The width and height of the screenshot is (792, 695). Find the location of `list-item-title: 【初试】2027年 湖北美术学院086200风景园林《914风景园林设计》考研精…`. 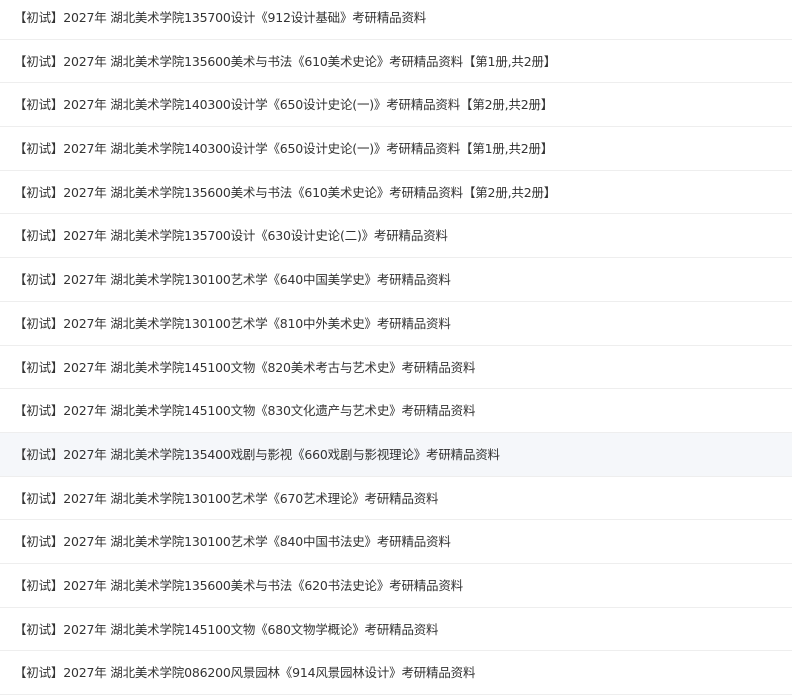

list-item-title: 【初试】2027年 湖北美术学院086200风景园林《914风景园林设计》考研精… is located at coordinates (244, 672).